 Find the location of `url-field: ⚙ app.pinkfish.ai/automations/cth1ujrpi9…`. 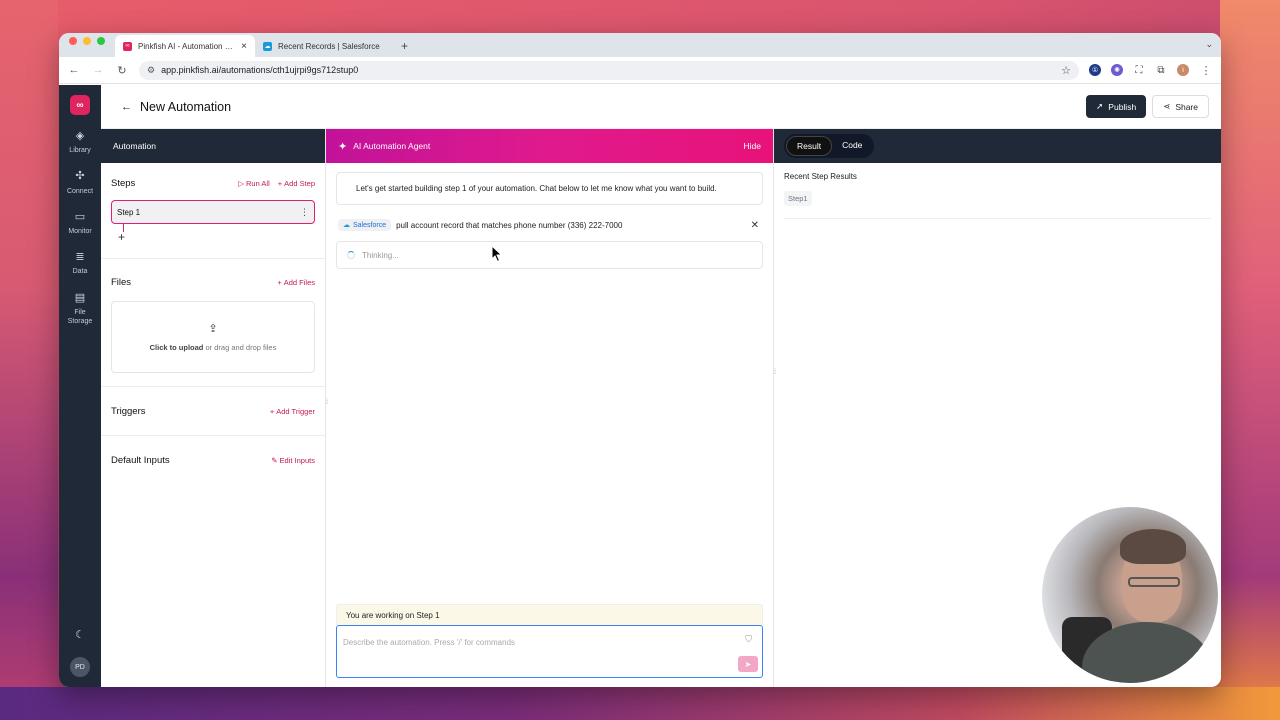

url-field: ⚙ app.pinkfish.ai/automations/cth1ujrpi9… is located at coordinates (609, 70).